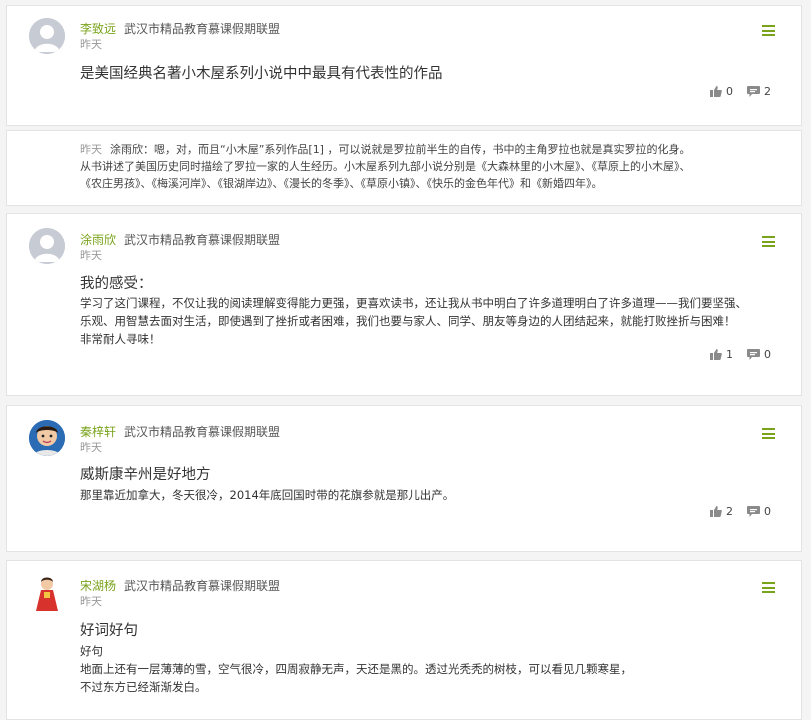 The height and width of the screenshot is (720, 811). I want to click on comment-count: 2, so click(767, 91).